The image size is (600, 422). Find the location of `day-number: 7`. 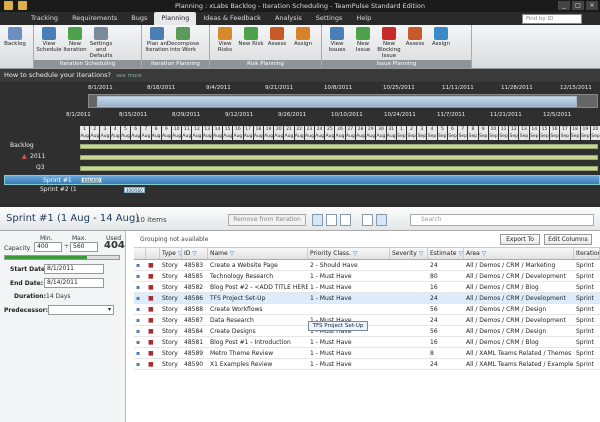

day-number: 7 is located at coordinates (463, 129).